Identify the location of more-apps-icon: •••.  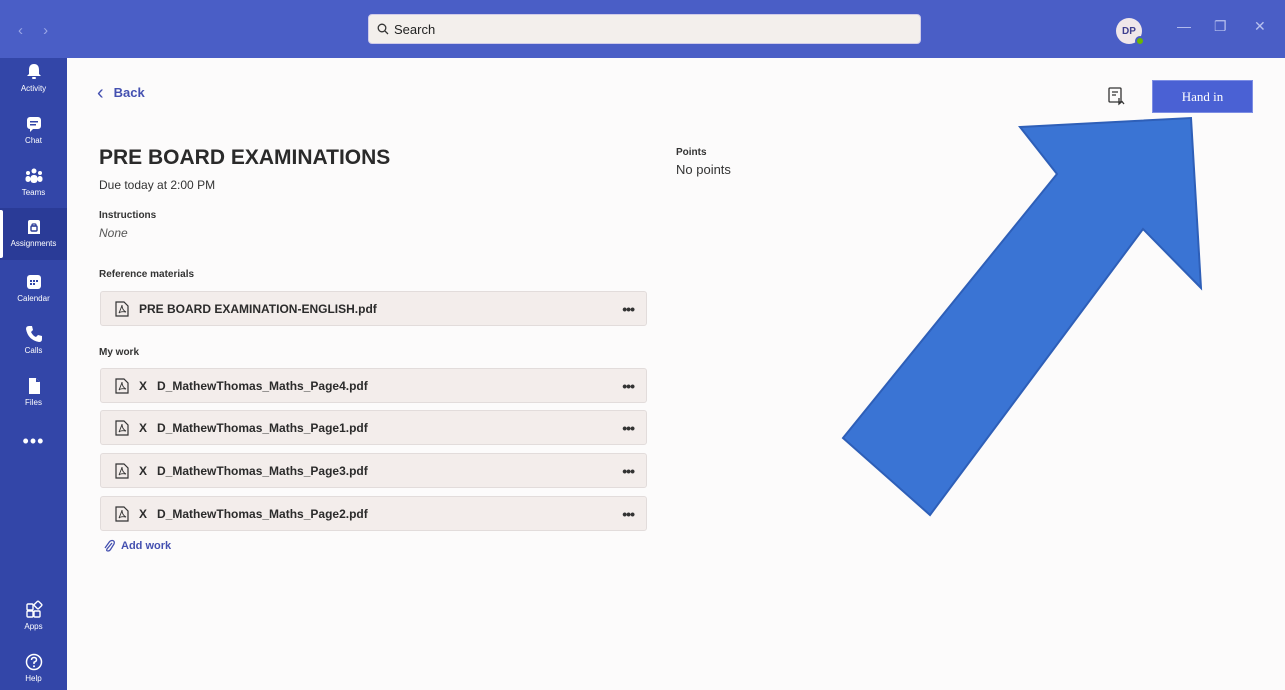
(33, 441).